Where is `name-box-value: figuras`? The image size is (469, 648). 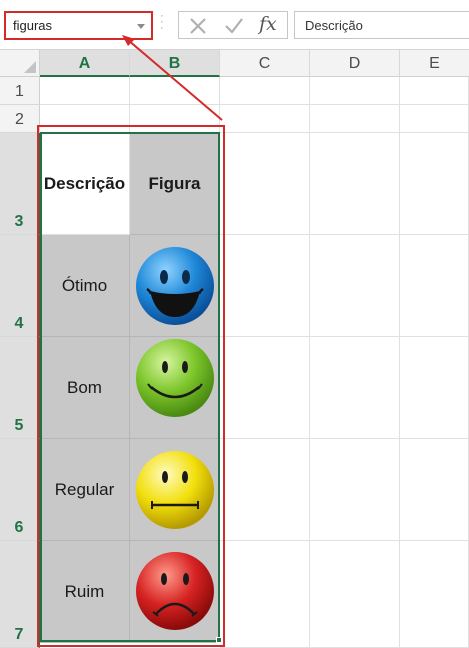
name-box-value: figuras is located at coordinates (33, 25).